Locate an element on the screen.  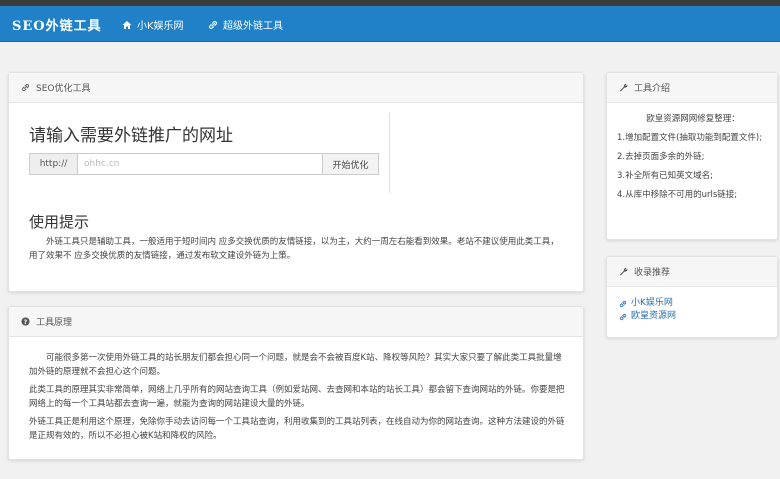
nav-item-home: 小K娱乐网 is located at coordinates (153, 24).